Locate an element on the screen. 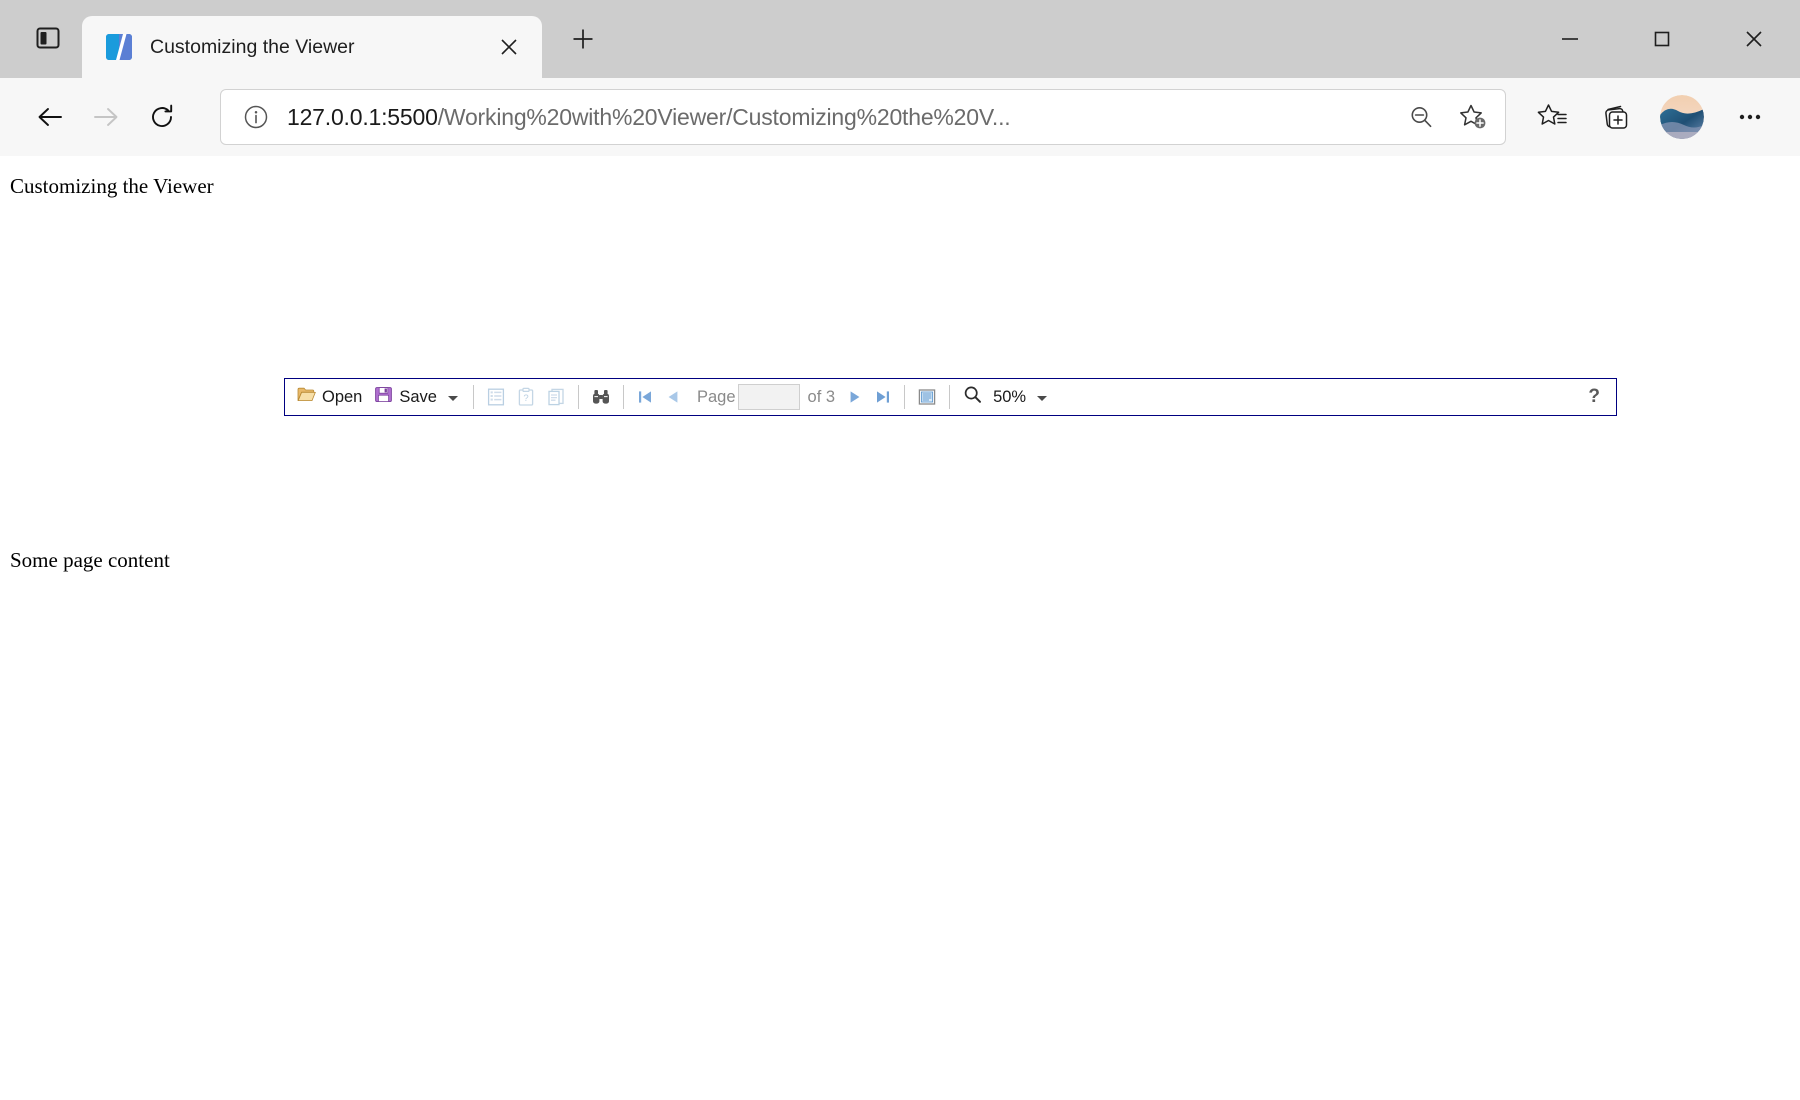 This screenshot has height=1100, width=1800. forward-button is located at coordinates (106, 117).